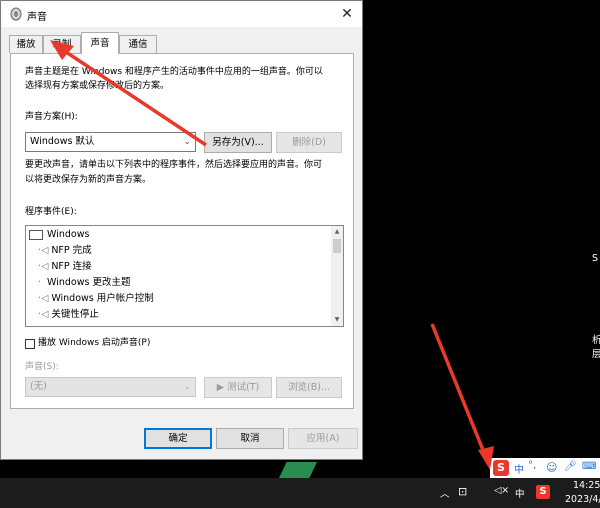 The height and width of the screenshot is (508, 600). What do you see at coordinates (16, 14) in the screenshot?
I see `speaker-app-icon` at bounding box center [16, 14].